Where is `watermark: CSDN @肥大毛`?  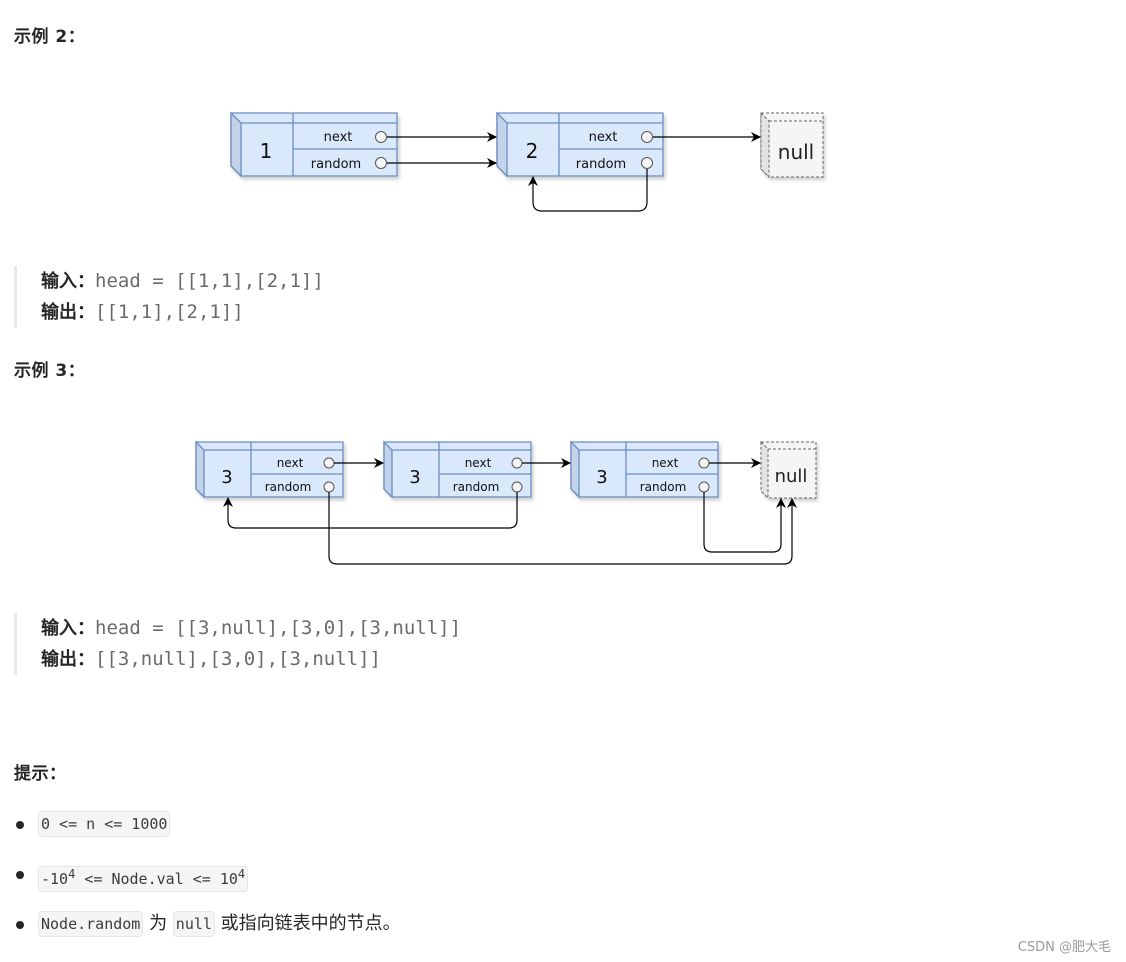
watermark: CSDN @肥大毛 is located at coordinates (1064, 947).